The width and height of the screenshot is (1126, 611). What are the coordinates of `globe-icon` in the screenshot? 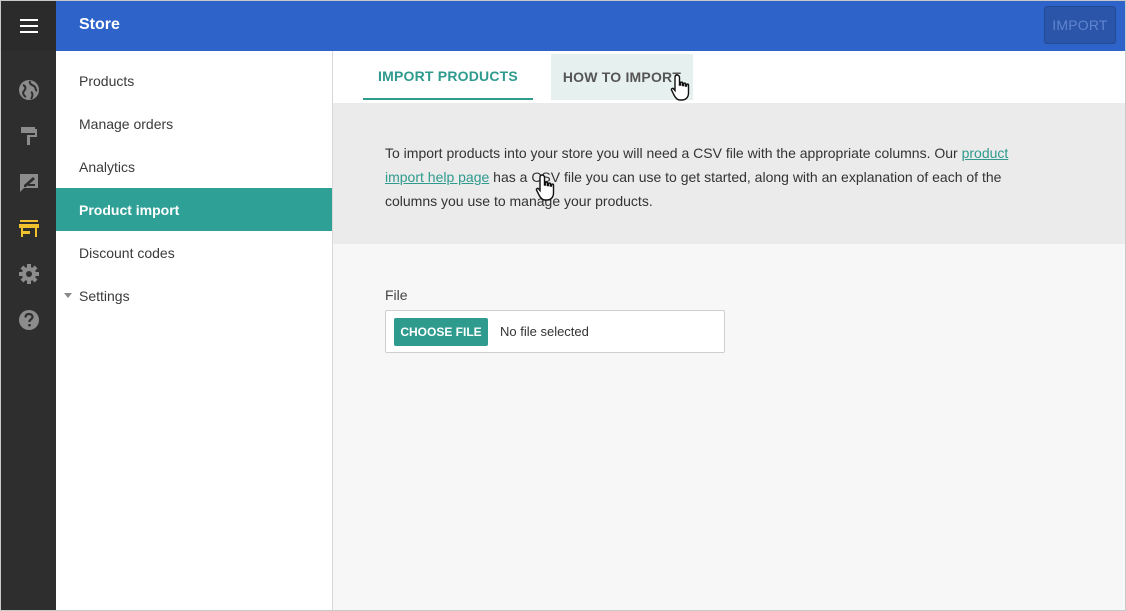 It's located at (29, 90).